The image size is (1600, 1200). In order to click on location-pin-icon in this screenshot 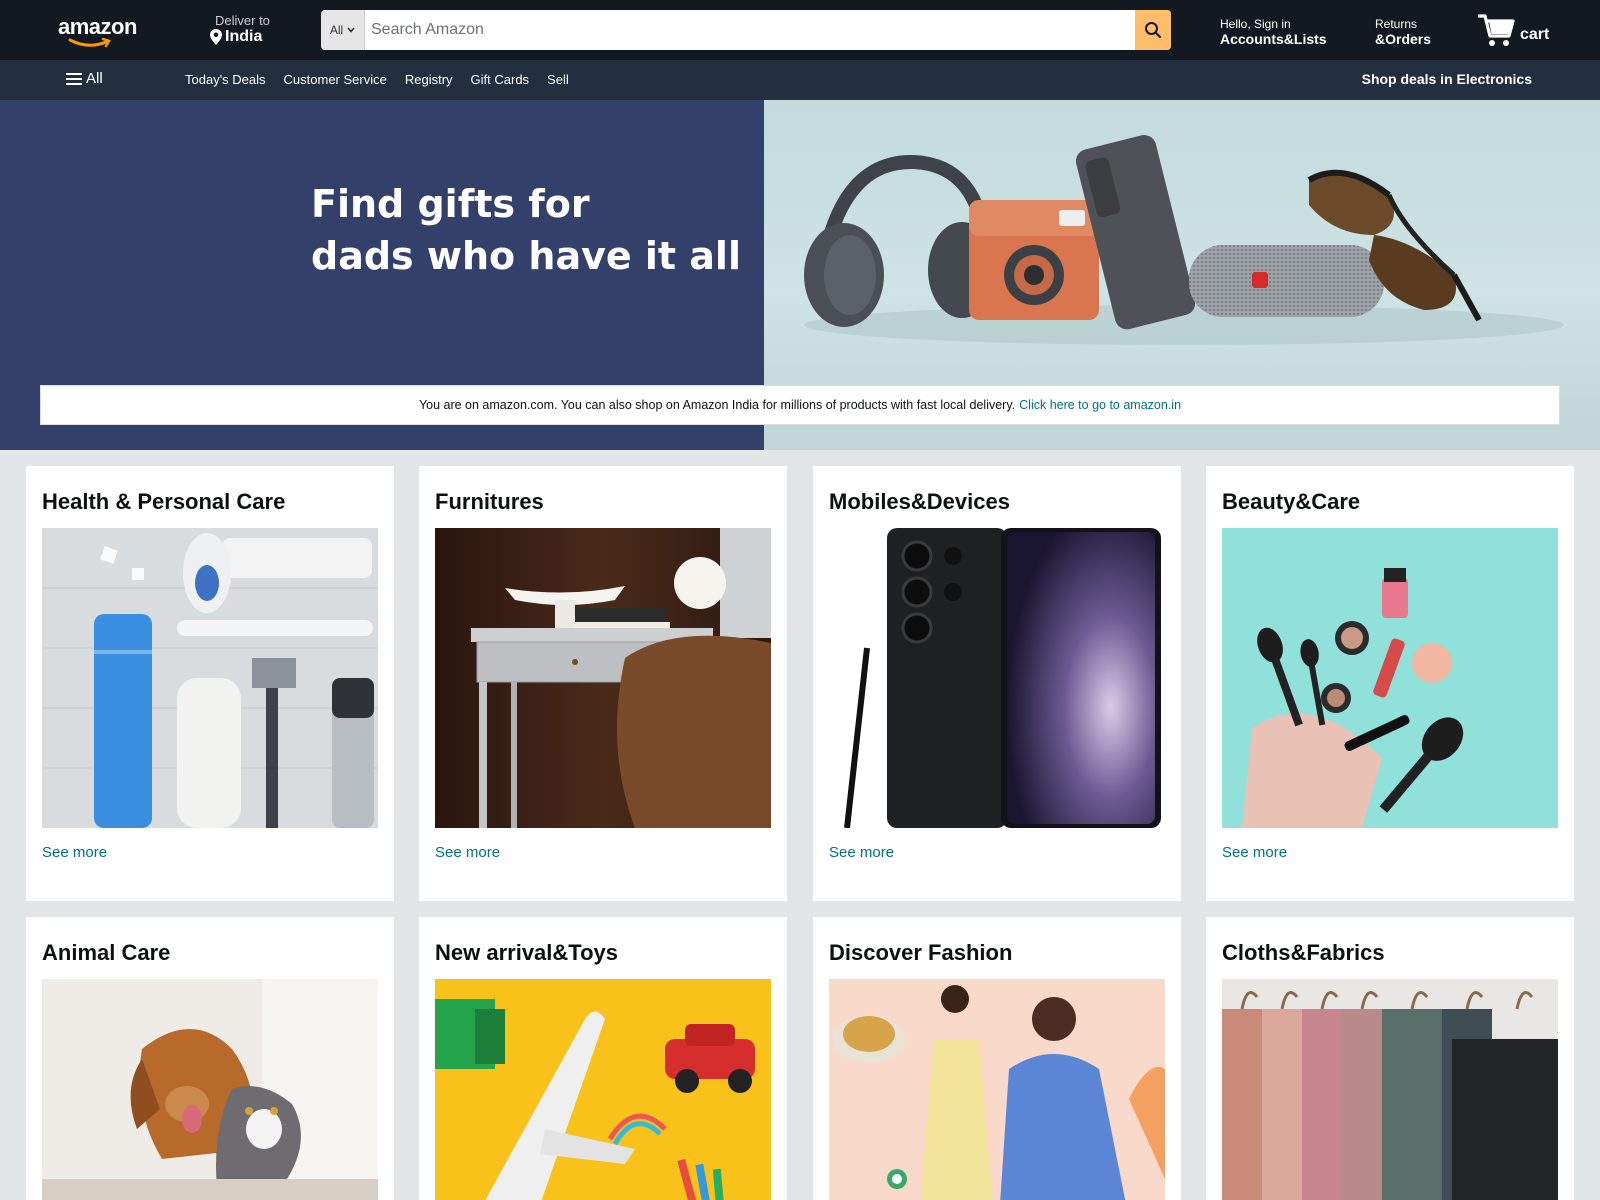, I will do `click(216, 37)`.